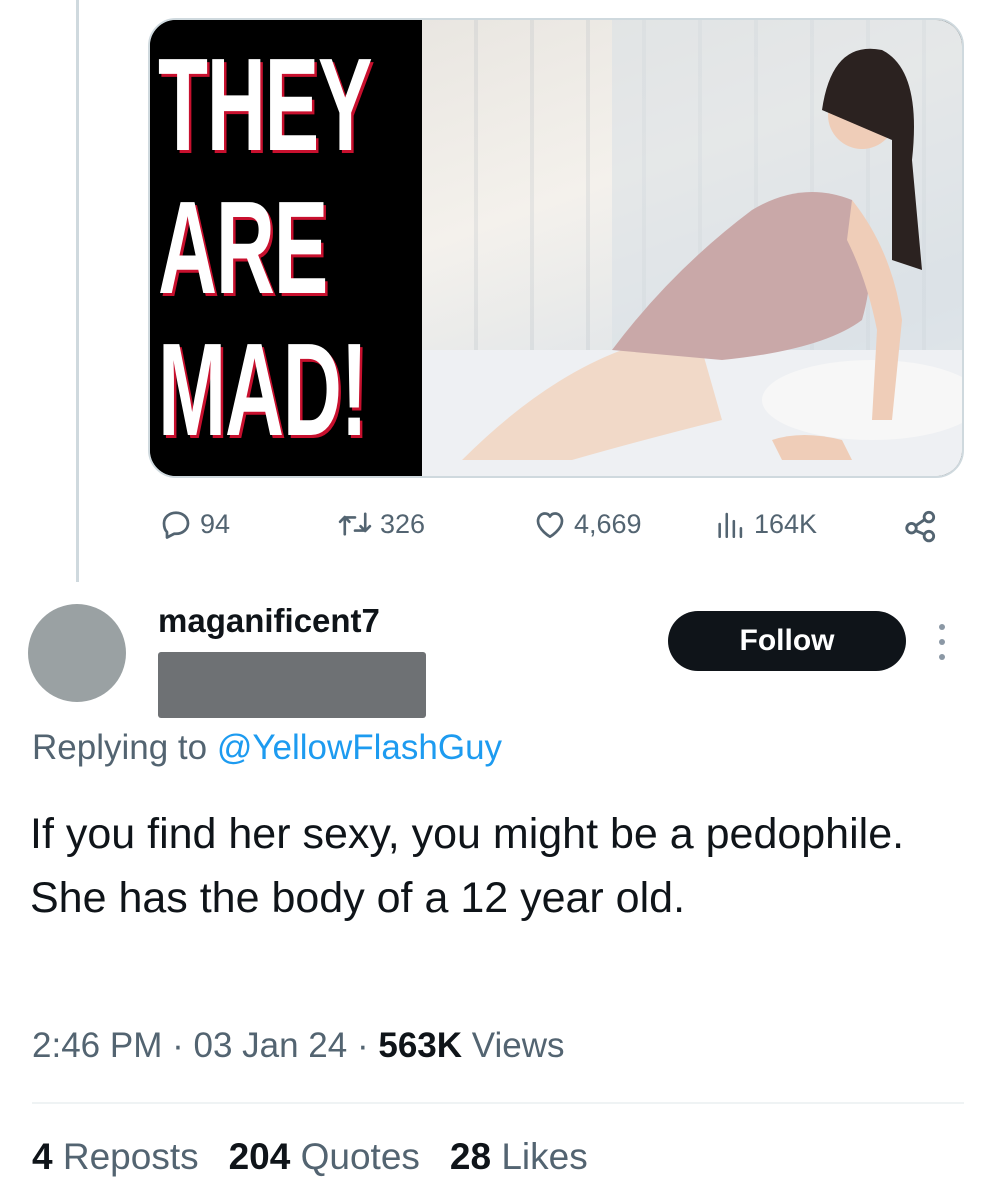 This screenshot has height=1200, width=992. I want to click on views-action: 164K, so click(765, 524).